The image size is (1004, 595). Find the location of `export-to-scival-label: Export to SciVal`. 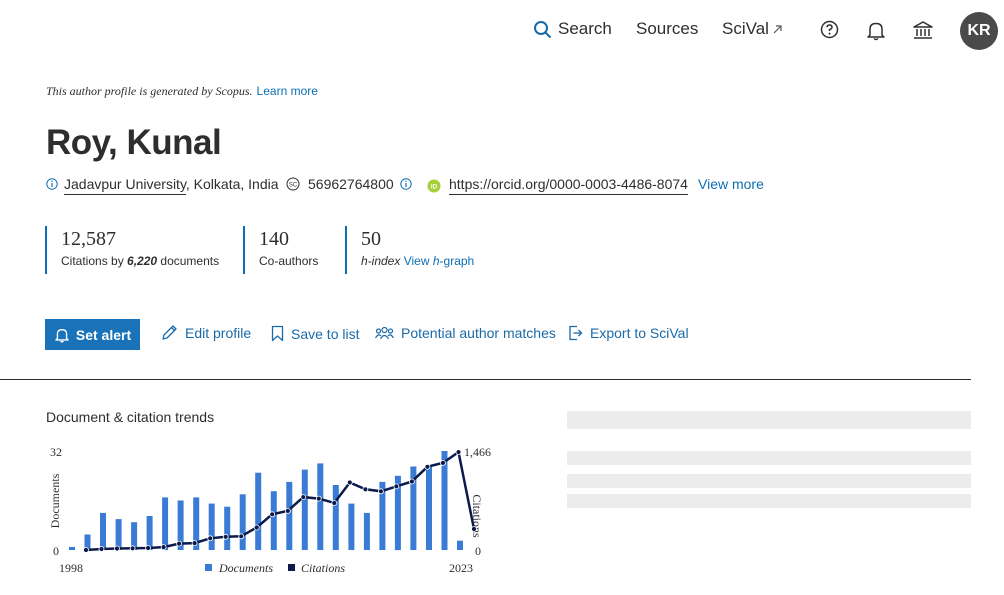

export-to-scival-label: Export to SciVal is located at coordinates (639, 333).